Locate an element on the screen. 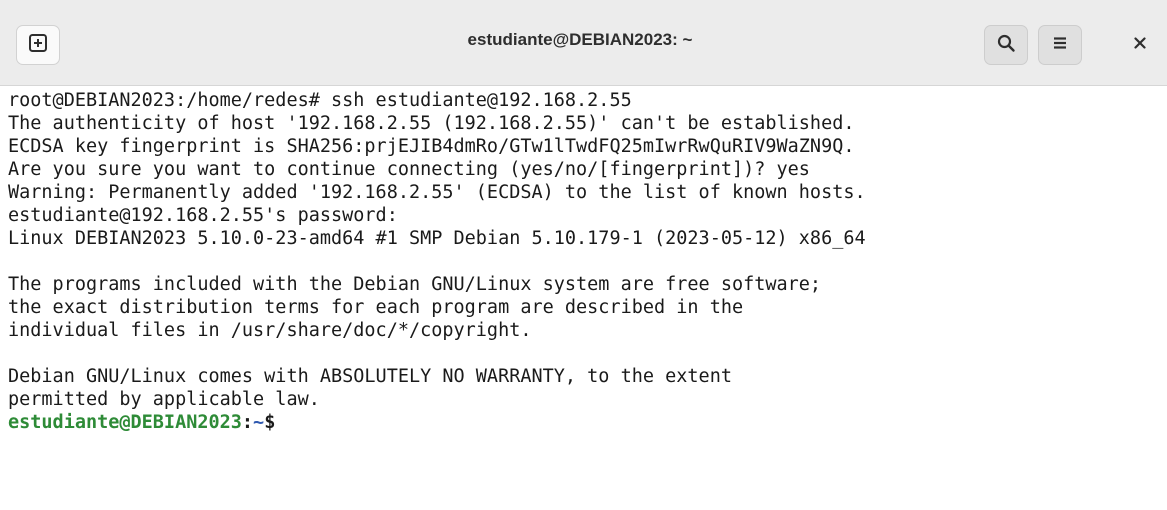 This screenshot has width=1167, height=510. close-icon is located at coordinates (1140, 45).